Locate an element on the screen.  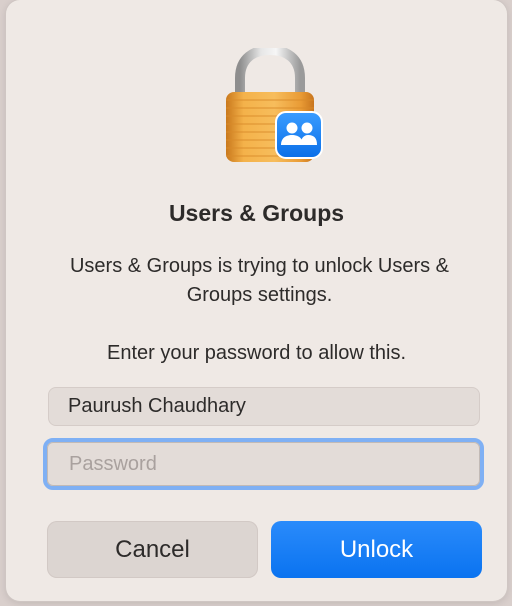
cancel-button: Cancel is located at coordinates (152, 549).